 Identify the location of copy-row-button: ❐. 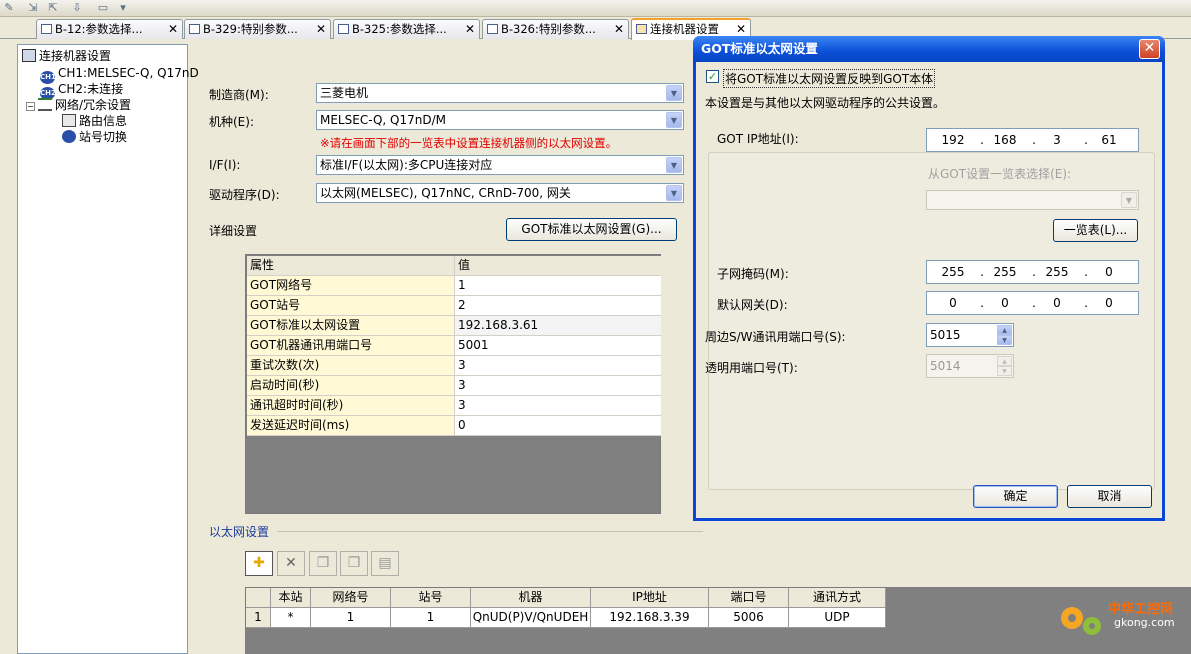
(323, 563).